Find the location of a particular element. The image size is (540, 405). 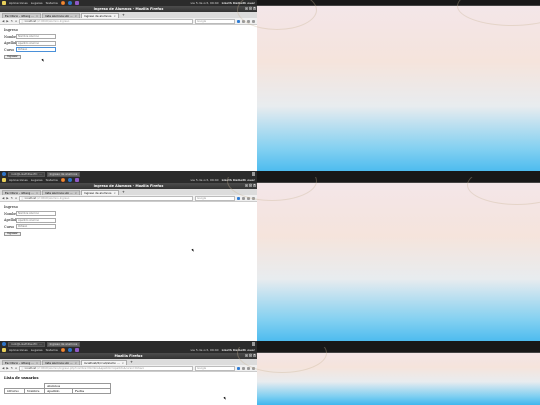

alumnos-table: Alumnos idCurso Nombre Apellido Fecha is located at coordinates (57, 388).